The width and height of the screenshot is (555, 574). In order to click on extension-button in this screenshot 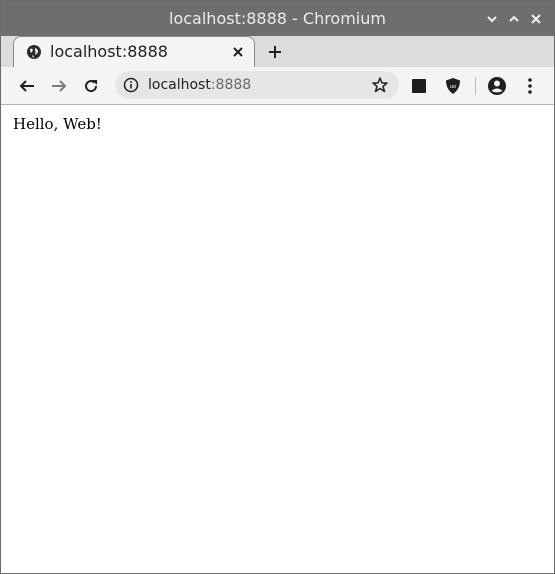, I will do `click(419, 86)`.